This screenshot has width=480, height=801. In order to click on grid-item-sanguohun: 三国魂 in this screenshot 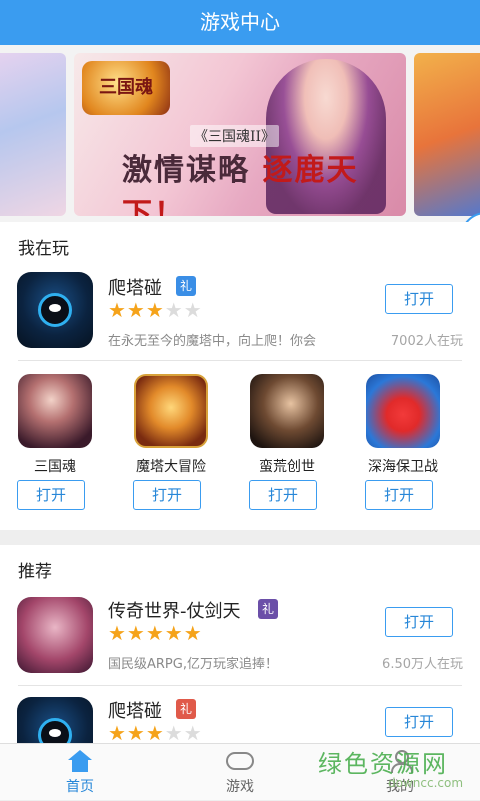, I will do `click(55, 425)`.